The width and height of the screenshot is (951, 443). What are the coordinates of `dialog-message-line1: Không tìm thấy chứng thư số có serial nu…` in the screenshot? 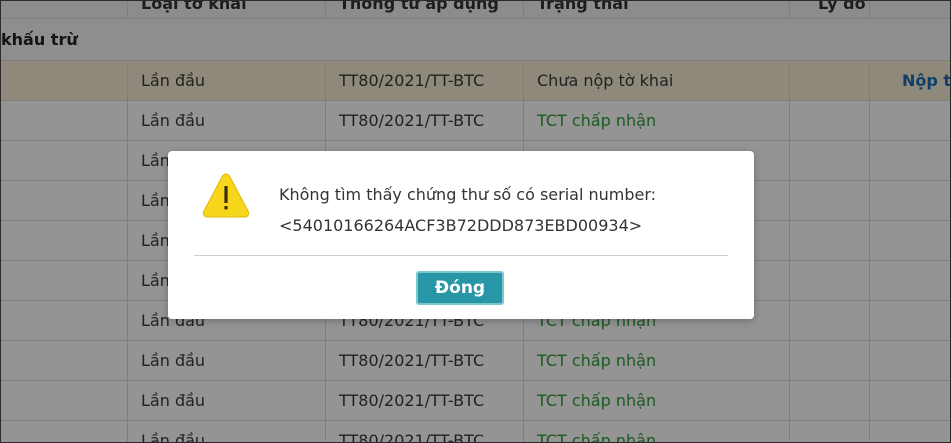 It's located at (468, 194).